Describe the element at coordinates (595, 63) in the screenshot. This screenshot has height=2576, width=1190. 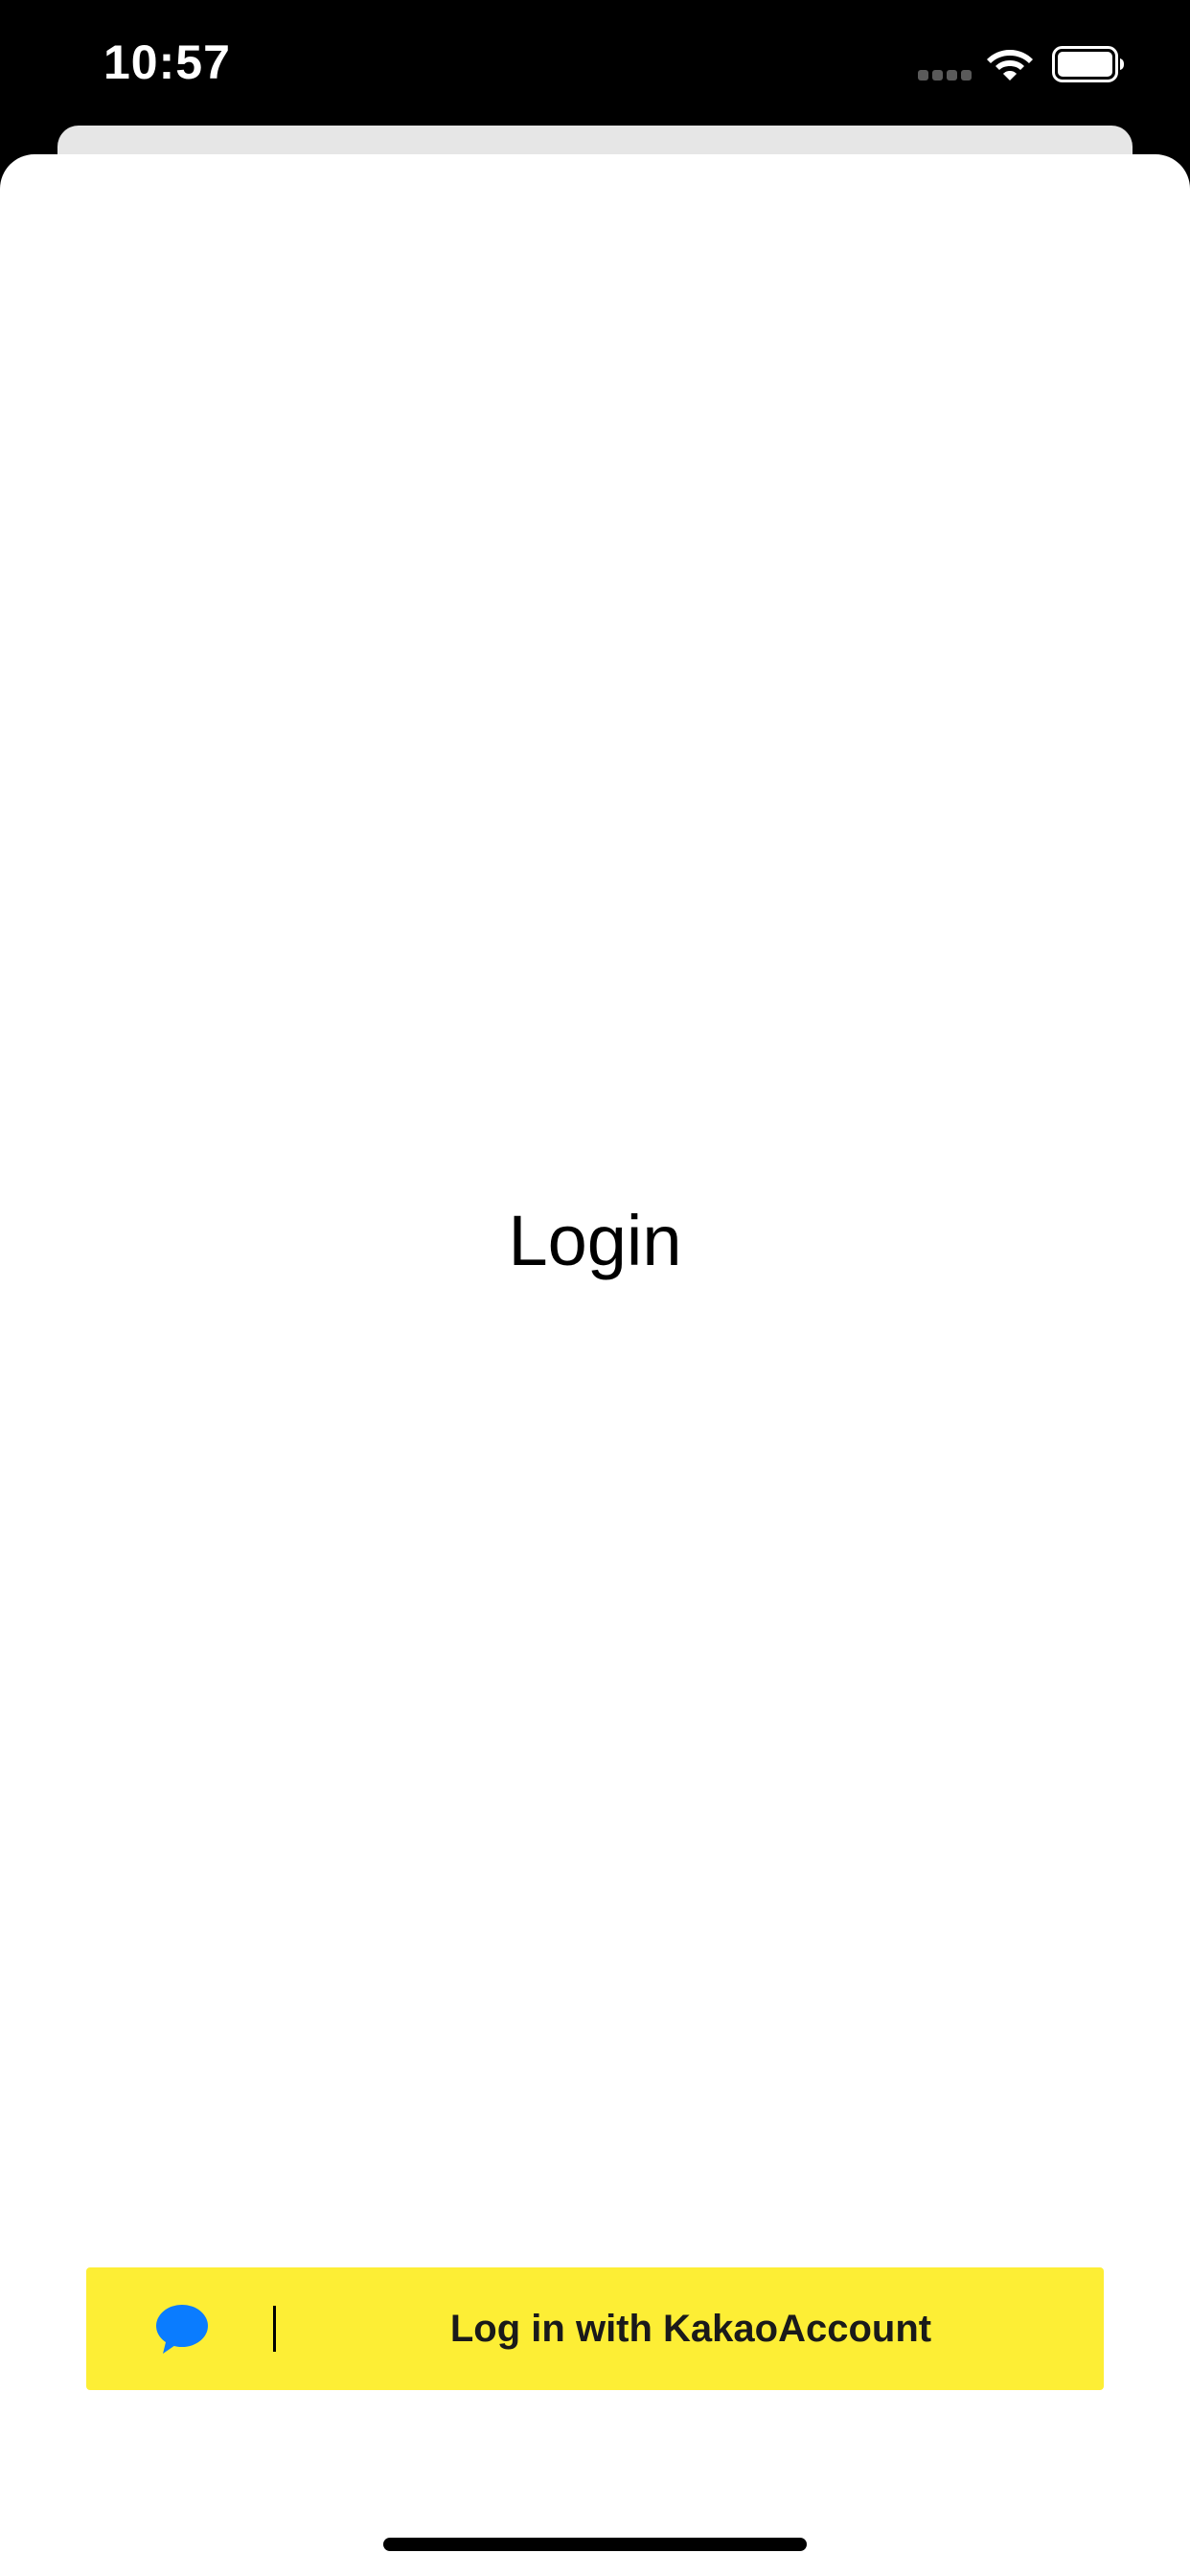
I see `status-bar: 10:57` at that location.